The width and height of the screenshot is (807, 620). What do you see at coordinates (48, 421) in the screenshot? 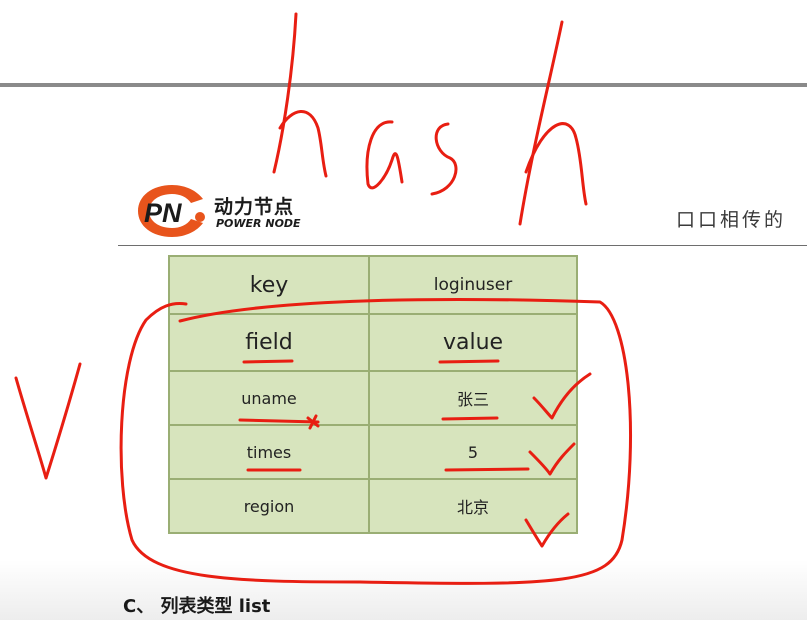
I see `check-mark-large` at bounding box center [48, 421].